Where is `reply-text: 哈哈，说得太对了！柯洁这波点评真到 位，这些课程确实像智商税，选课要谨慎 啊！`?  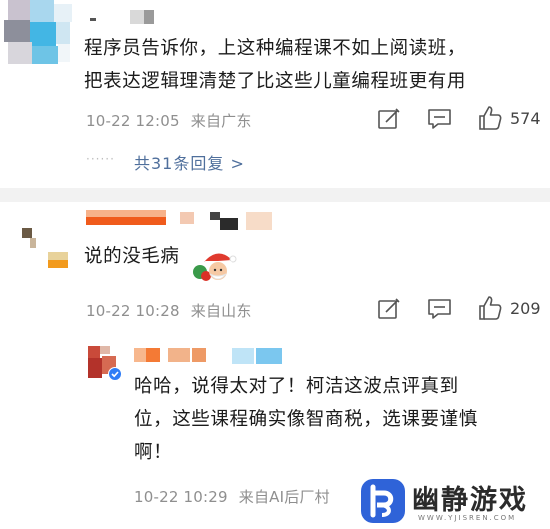
reply-text: 哈哈，说得太对了！柯洁这波点评真到 位，这些课程确实像智商税，选课要谨慎 啊！ is located at coordinates (339, 419).